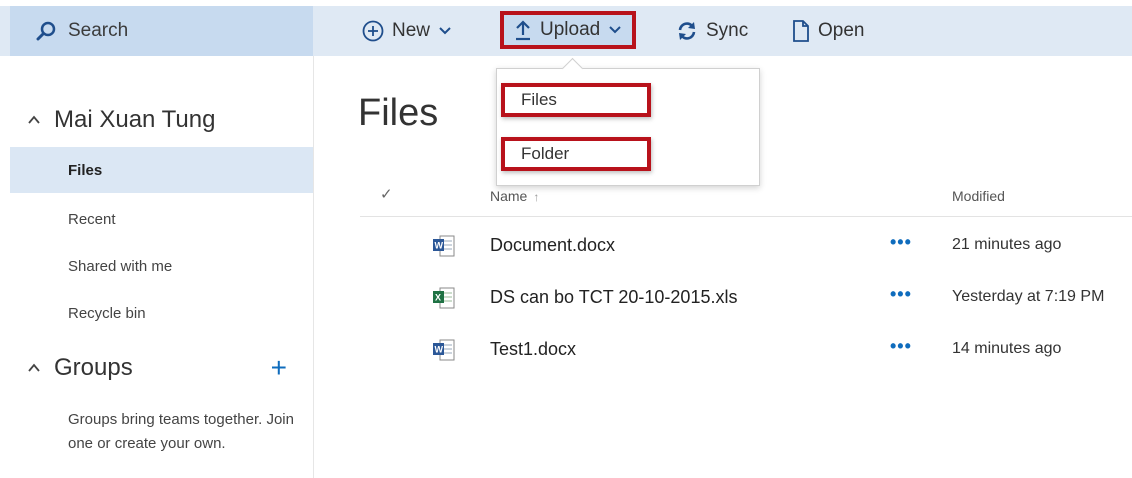 The height and width of the screenshot is (478, 1132). Describe the element at coordinates (523, 30) in the screenshot. I see `upload-icon` at that location.